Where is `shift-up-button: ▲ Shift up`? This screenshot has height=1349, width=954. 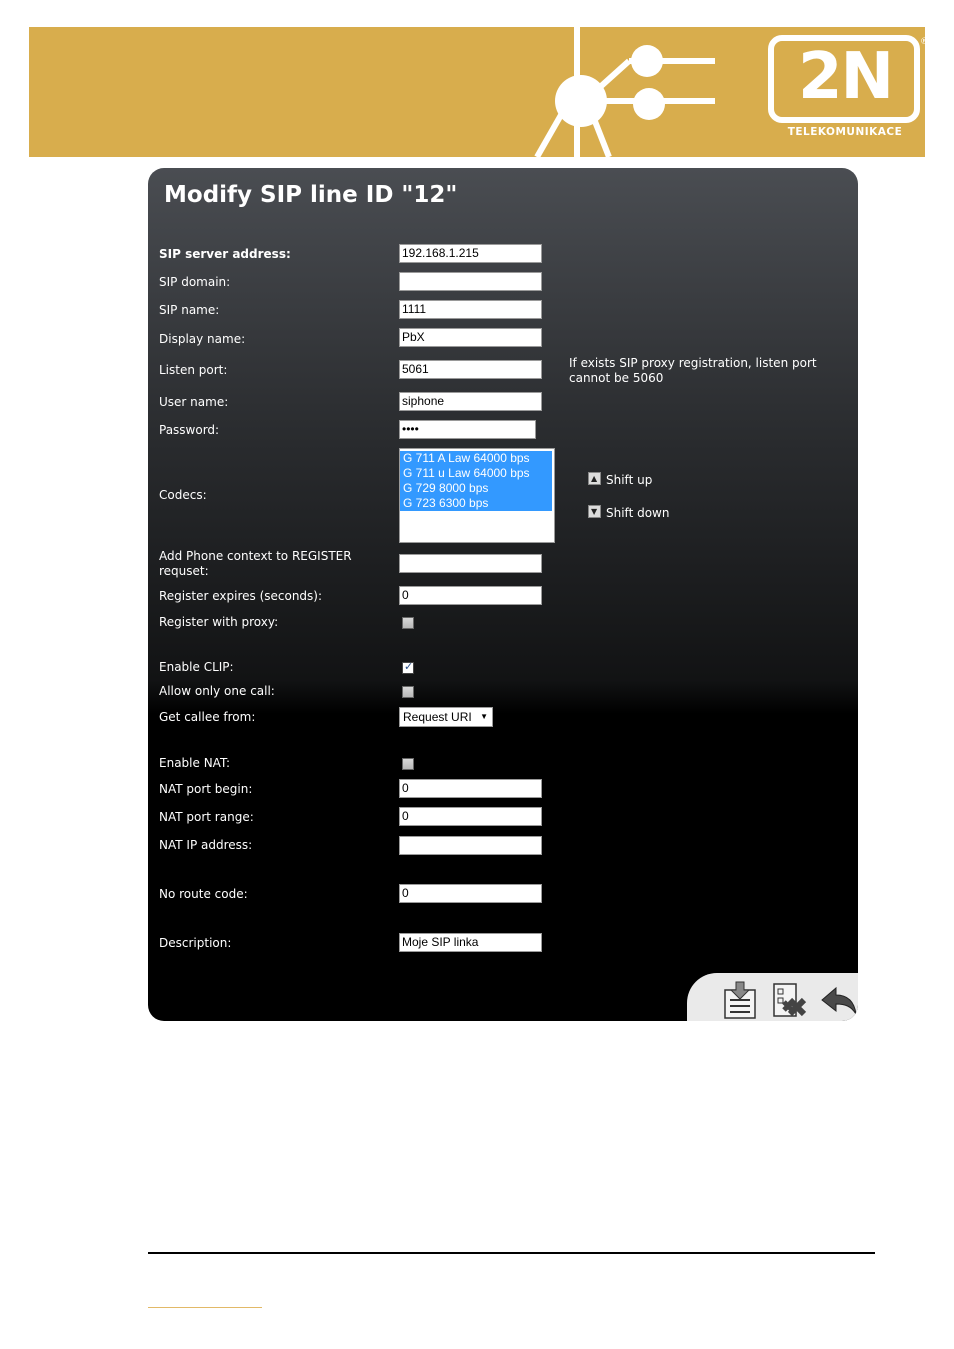
shift-up-button: ▲ Shift up is located at coordinates (620, 479).